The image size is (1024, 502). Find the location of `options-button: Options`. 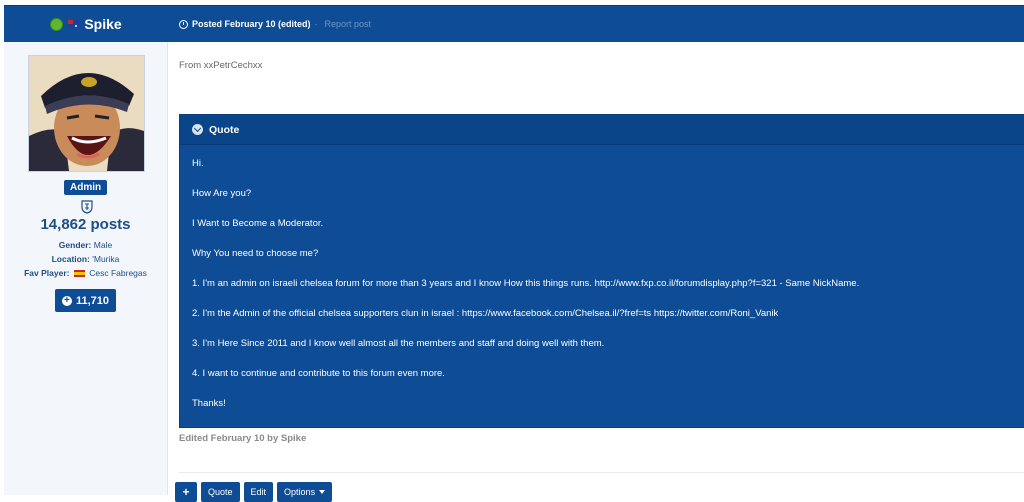

options-button: Options is located at coordinates (305, 492).